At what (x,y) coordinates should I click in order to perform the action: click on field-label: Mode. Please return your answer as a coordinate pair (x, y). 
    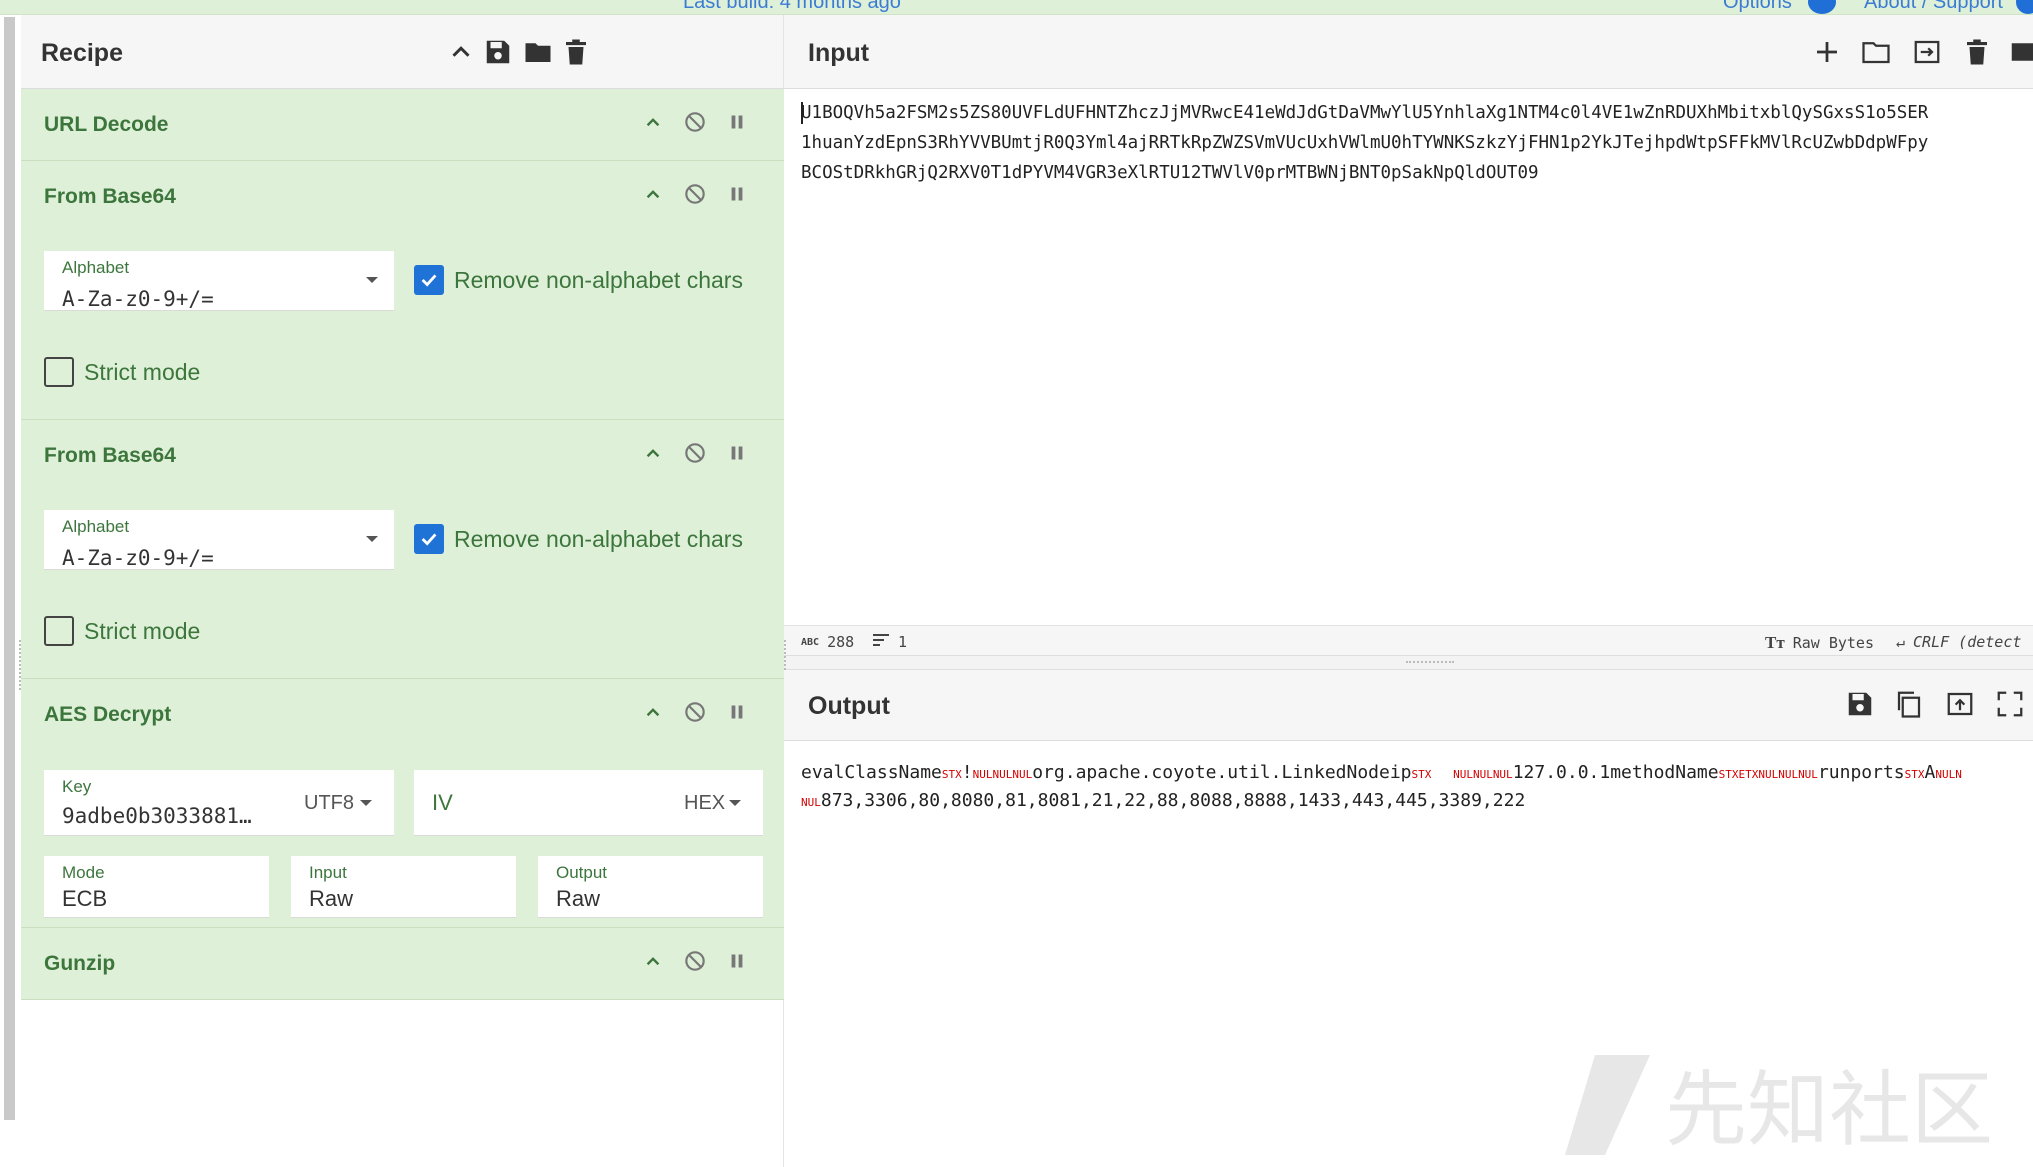
    Looking at the image, I should click on (83, 872).